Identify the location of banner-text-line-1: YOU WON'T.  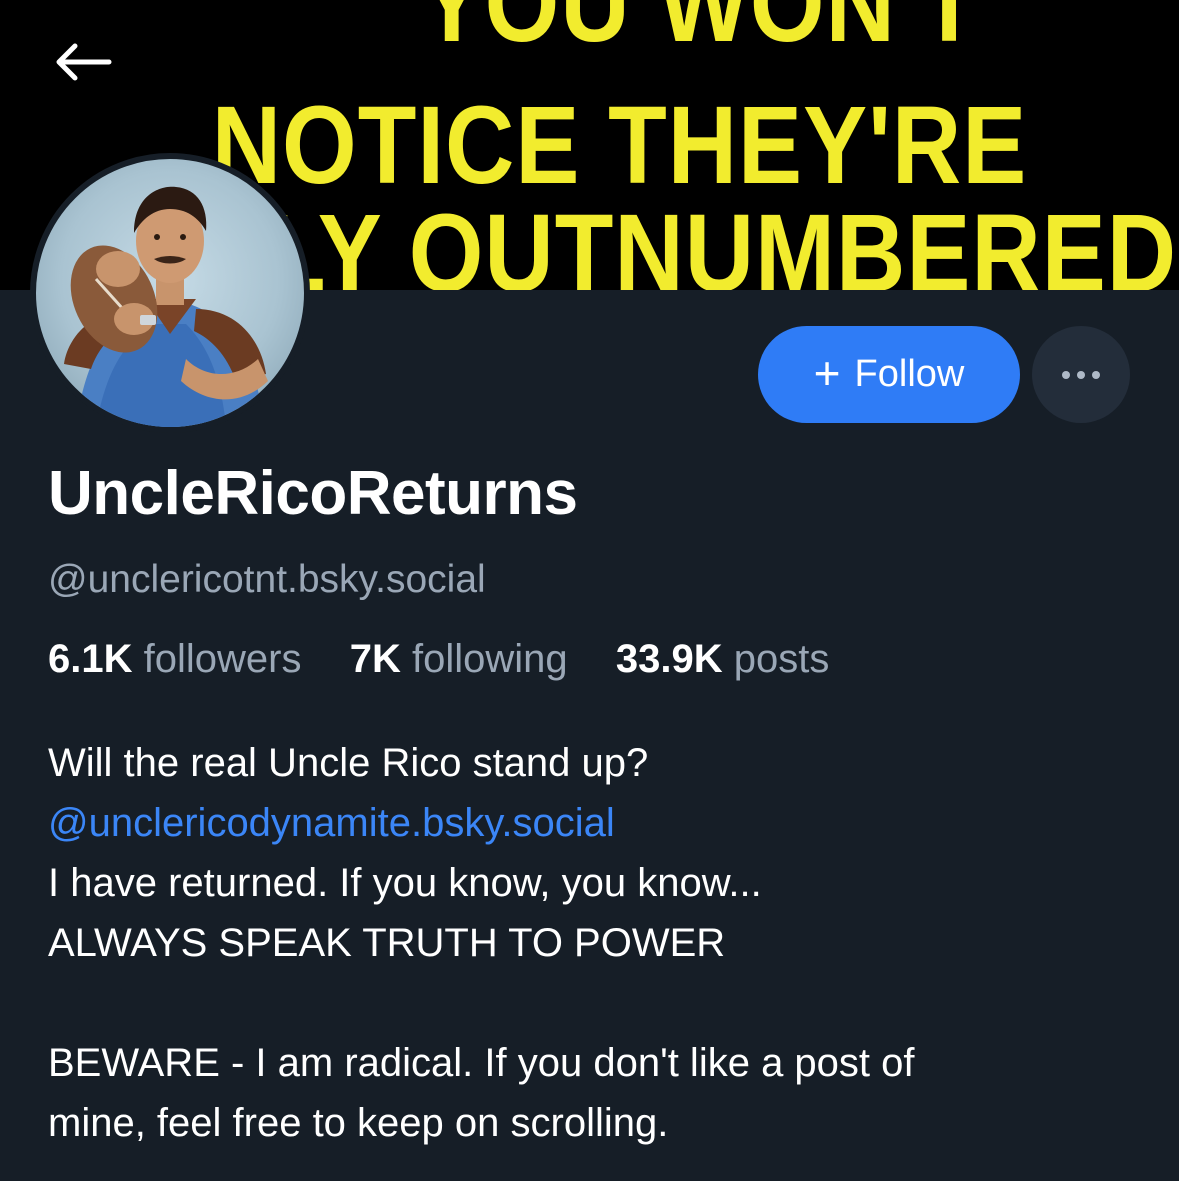
(699, 32).